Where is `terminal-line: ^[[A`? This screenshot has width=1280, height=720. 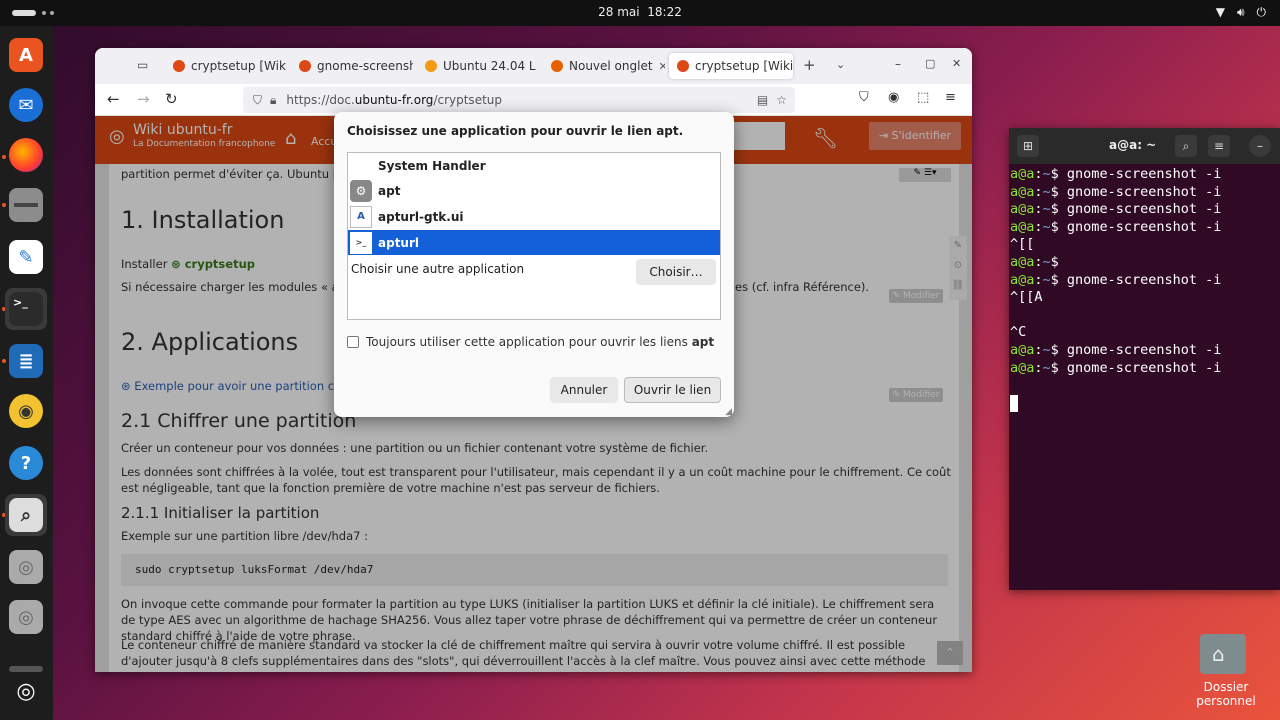
terminal-line: ^[[A is located at coordinates (1026, 297).